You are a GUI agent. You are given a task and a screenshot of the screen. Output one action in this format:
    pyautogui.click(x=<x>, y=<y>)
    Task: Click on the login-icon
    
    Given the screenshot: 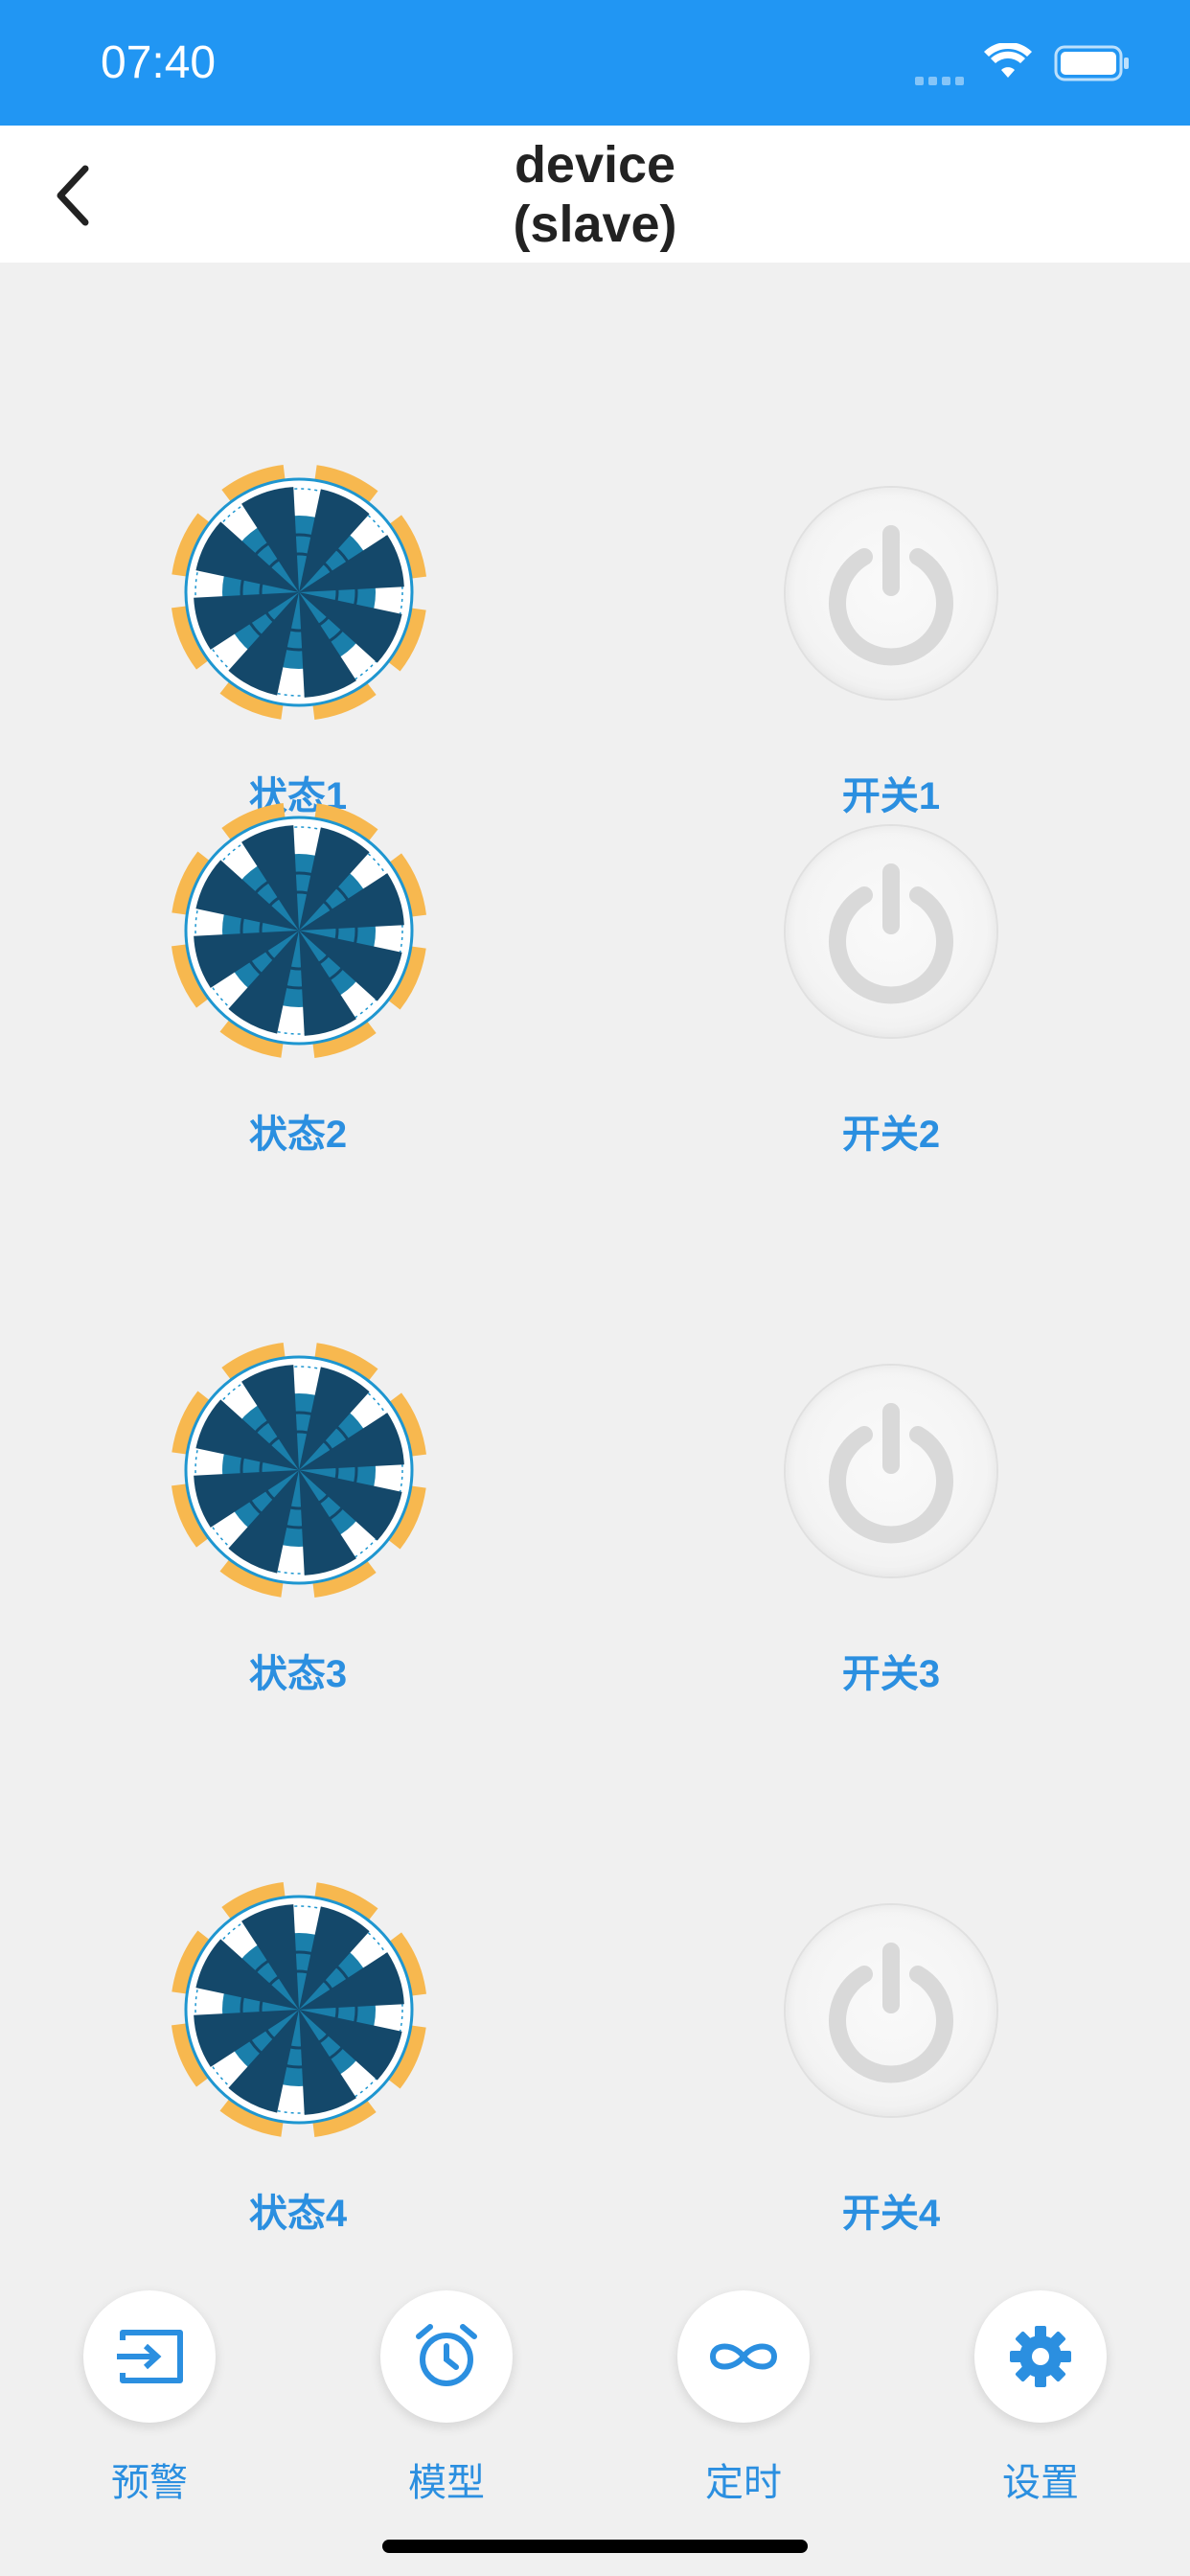 What is the action you would take?
    pyautogui.click(x=150, y=2356)
    